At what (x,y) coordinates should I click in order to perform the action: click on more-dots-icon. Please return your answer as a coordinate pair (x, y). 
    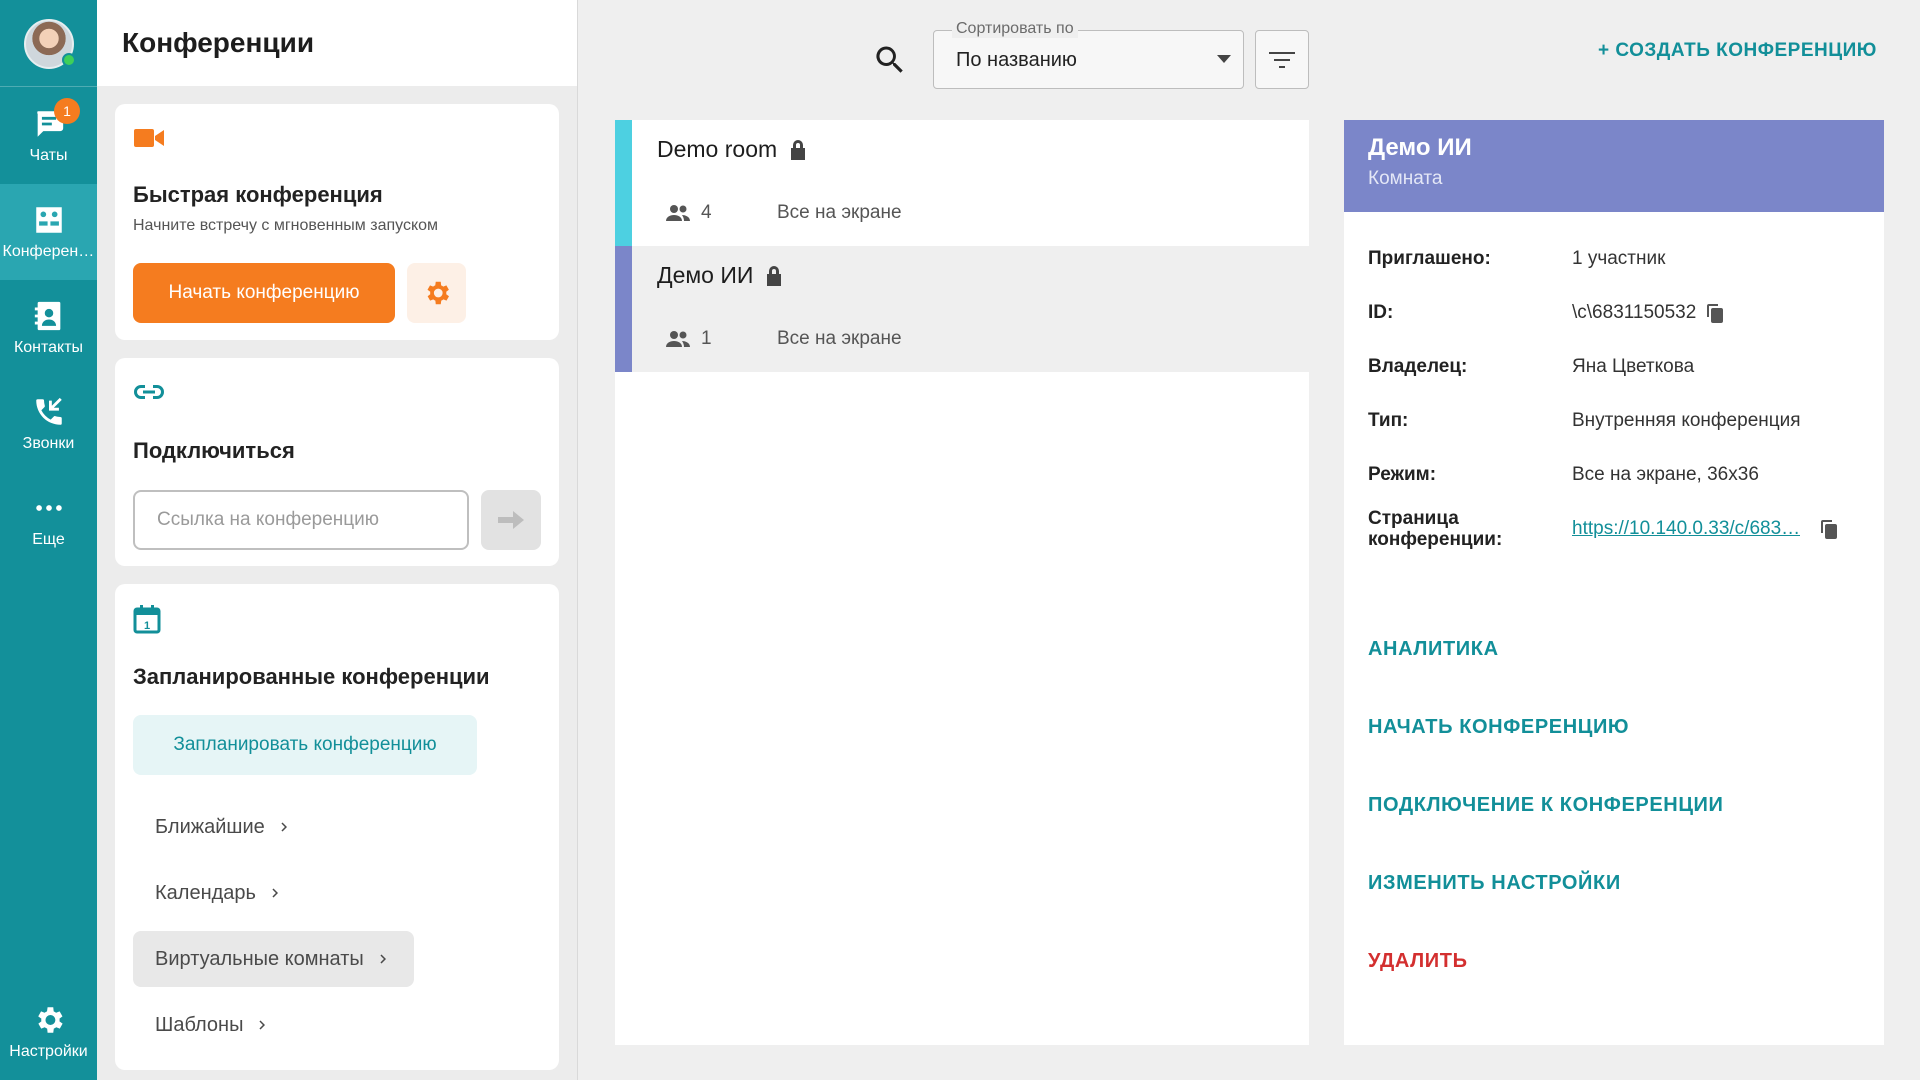
    Looking at the image, I should click on (48, 508).